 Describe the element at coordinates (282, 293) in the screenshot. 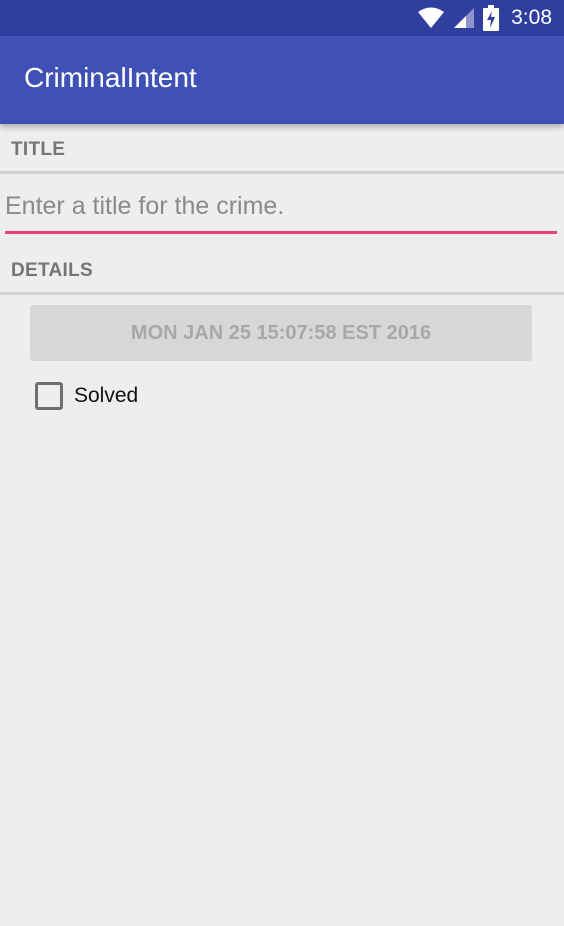

I see `details-section-divider` at that location.